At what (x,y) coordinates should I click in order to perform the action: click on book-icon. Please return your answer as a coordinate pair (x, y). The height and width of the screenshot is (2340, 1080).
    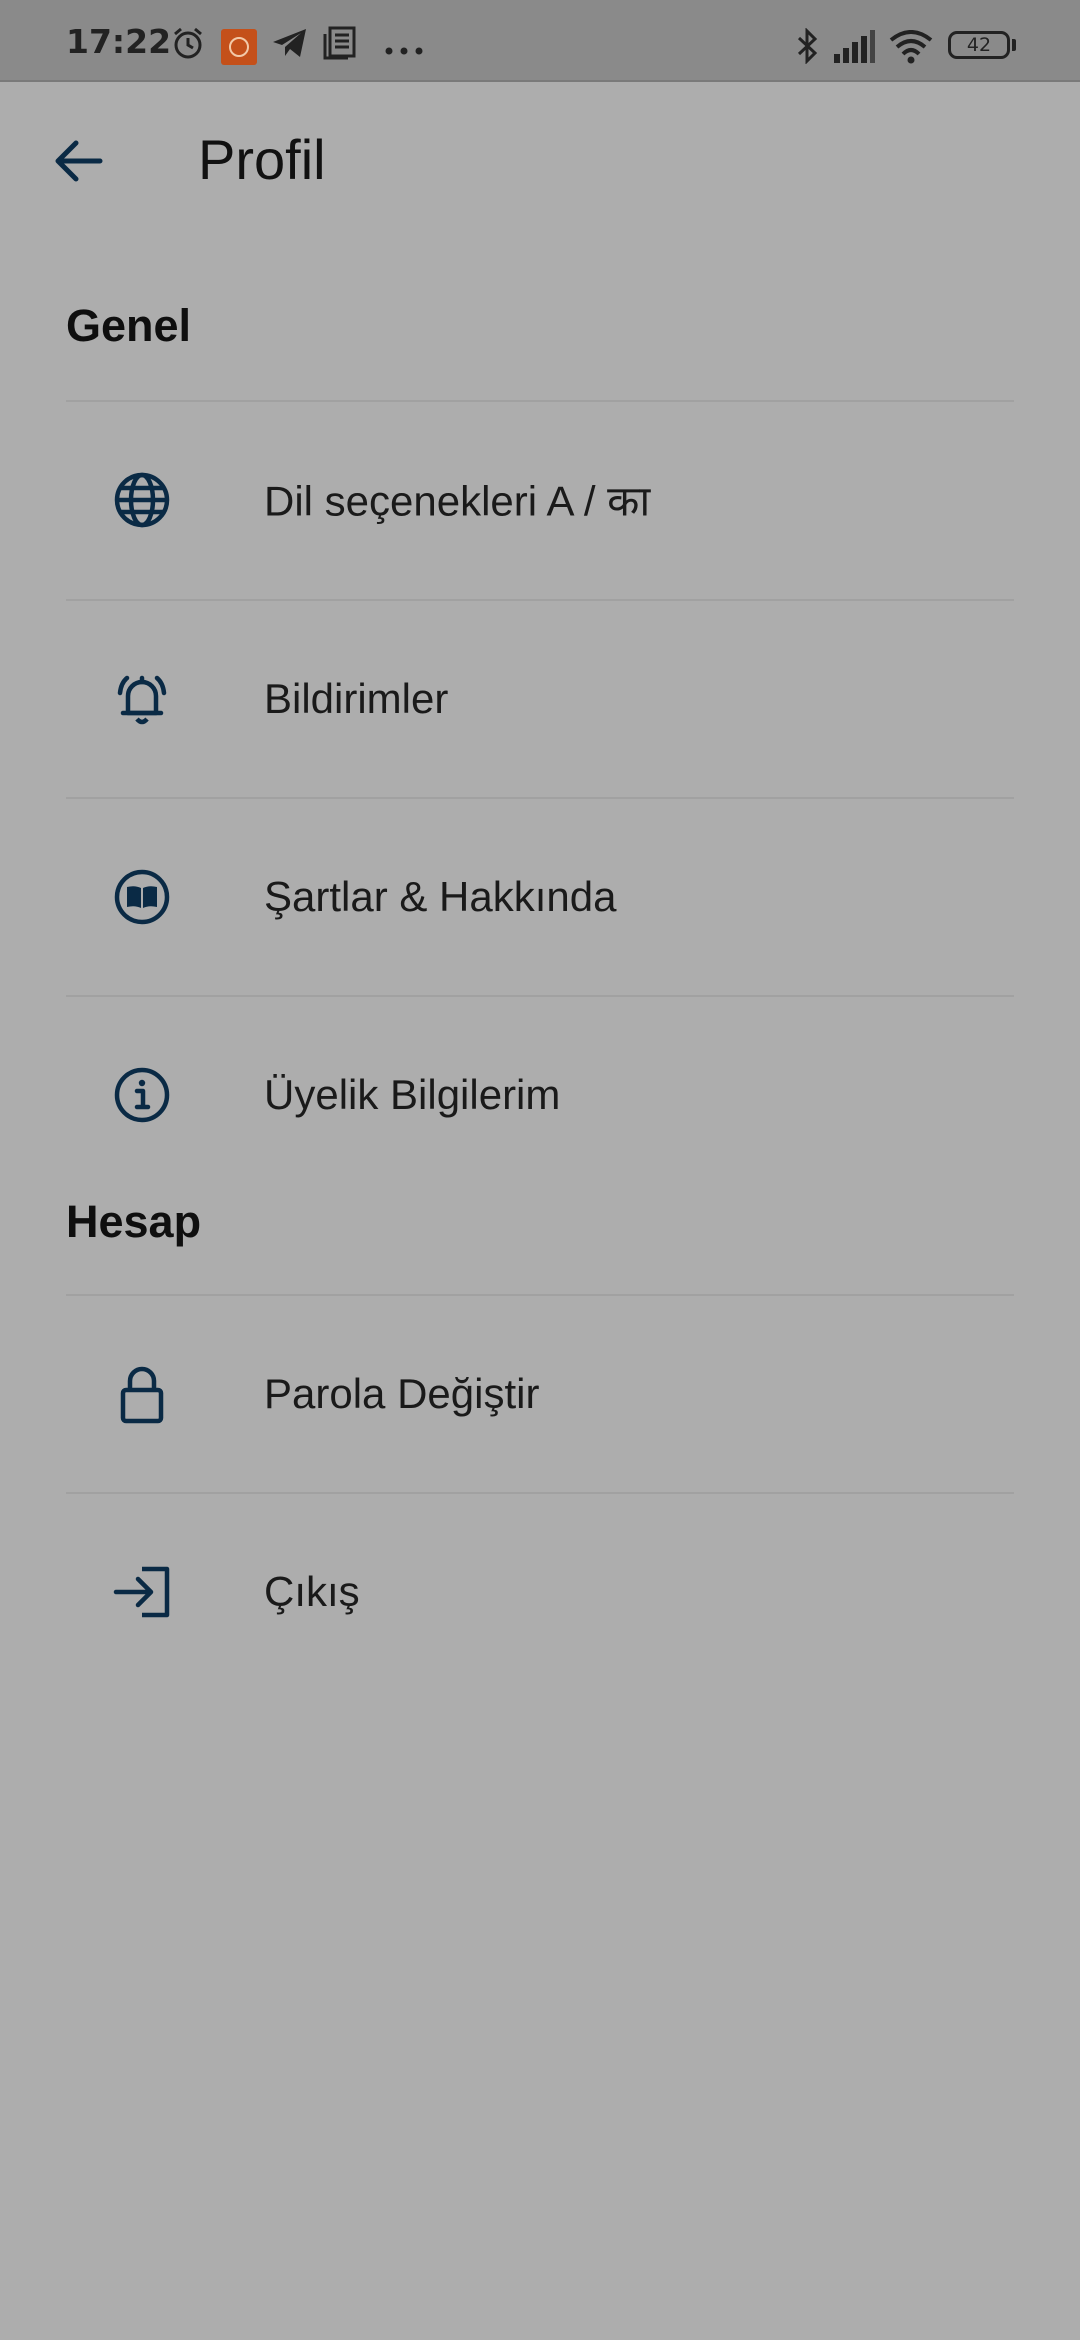
    Looking at the image, I should click on (142, 897).